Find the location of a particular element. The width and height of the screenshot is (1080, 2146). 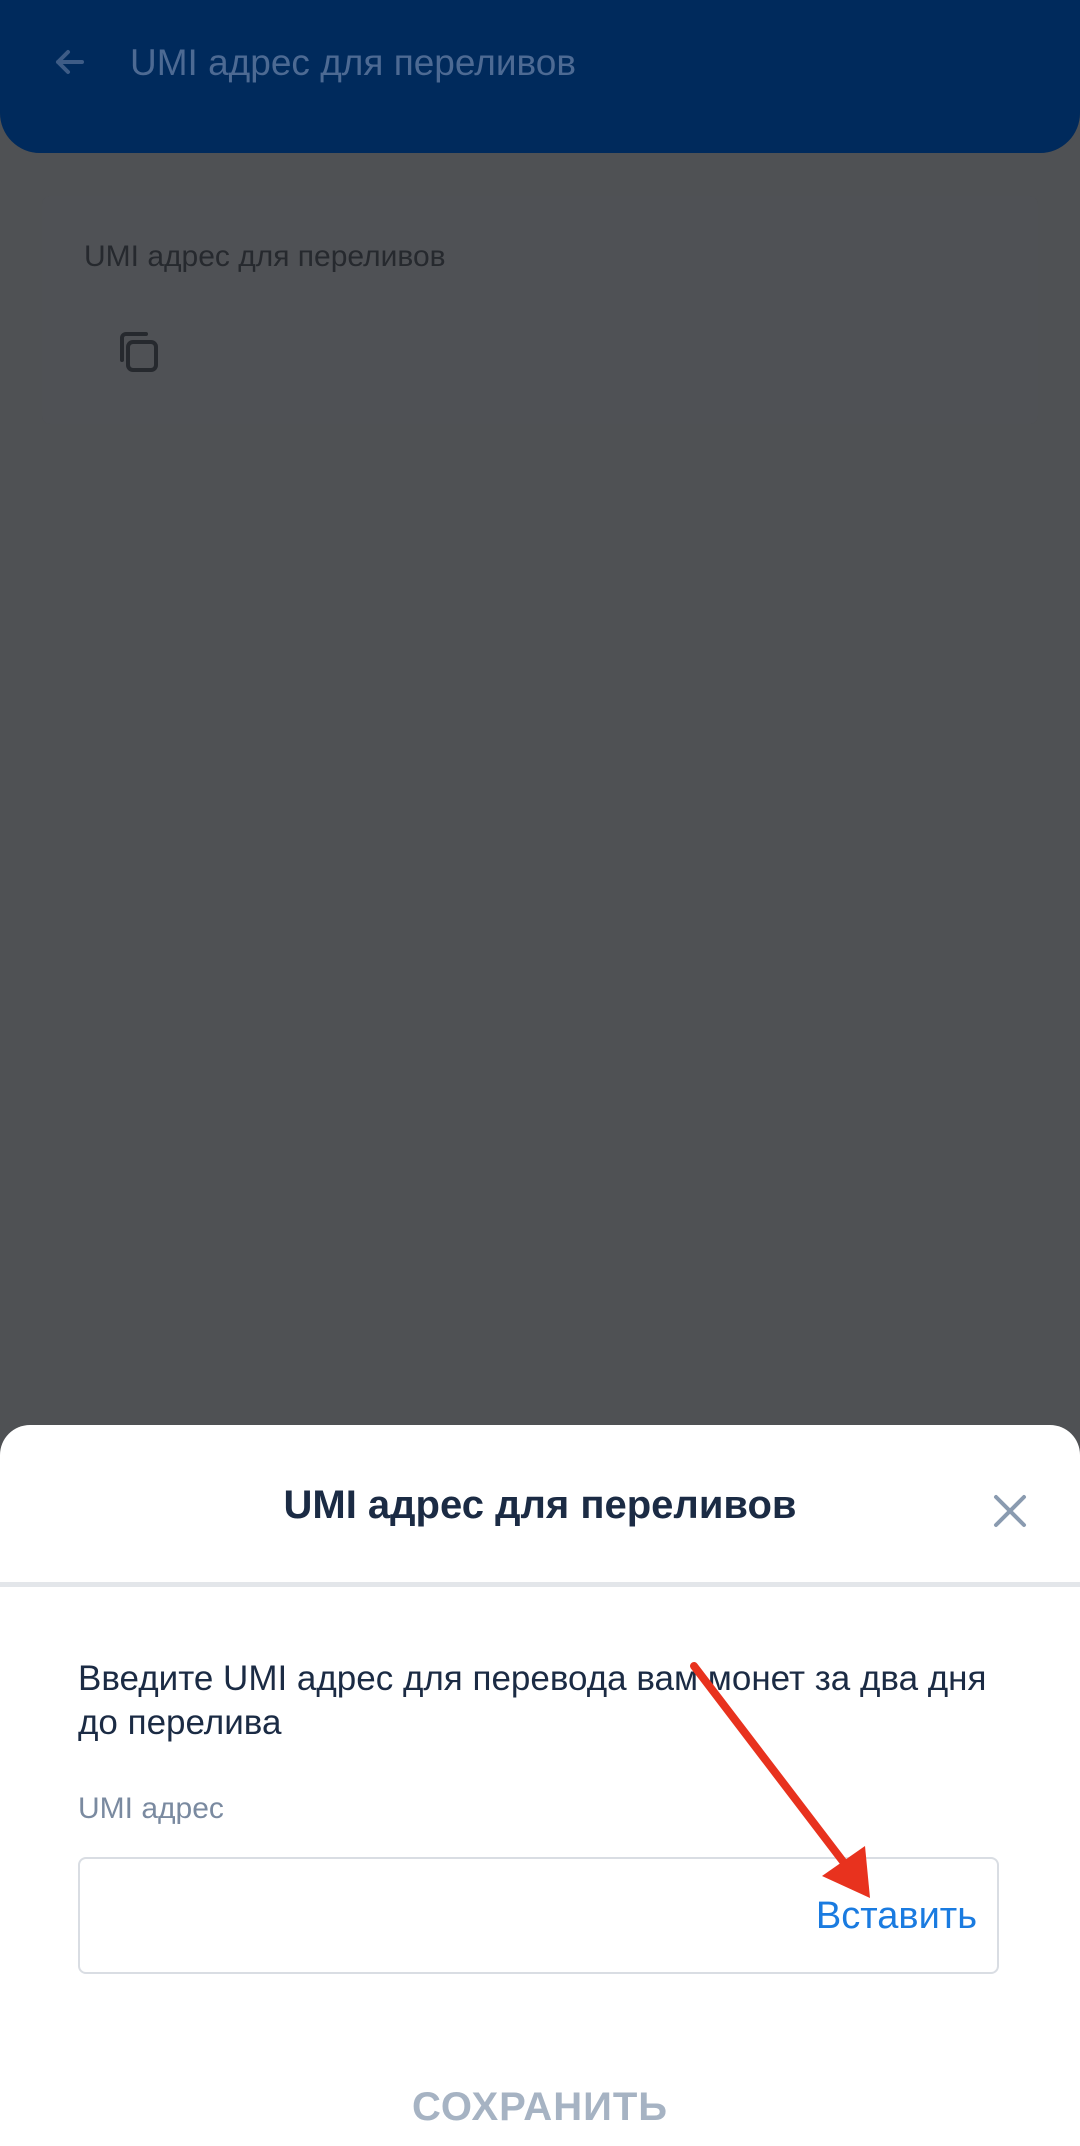

dimmed-umi-address-card: UMI адрес для переливов is located at coordinates (540, 310).